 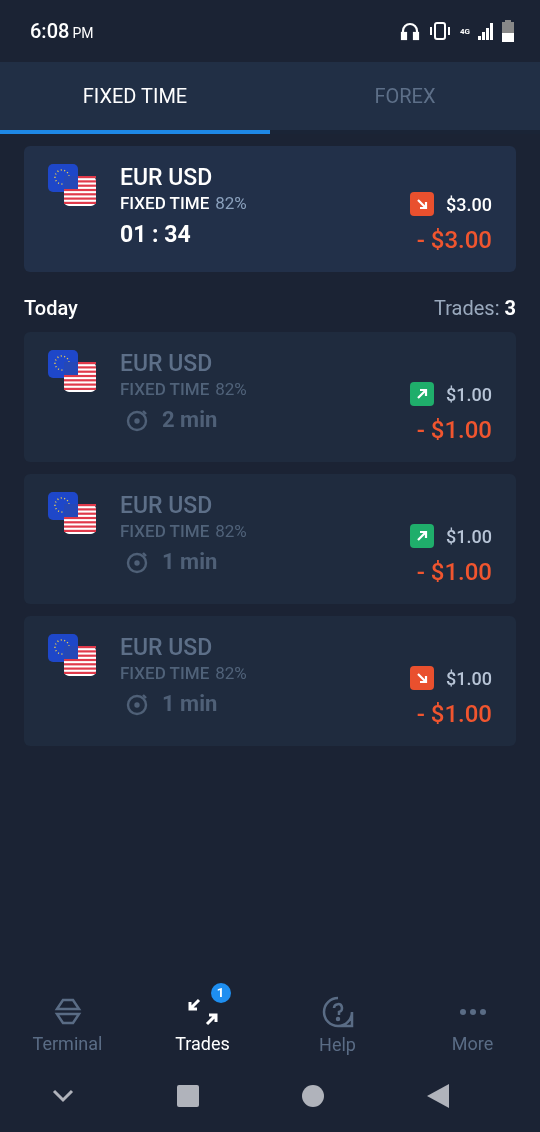 What do you see at coordinates (156, 234) in the screenshot?
I see `countdown-timer: 01 : 34` at bounding box center [156, 234].